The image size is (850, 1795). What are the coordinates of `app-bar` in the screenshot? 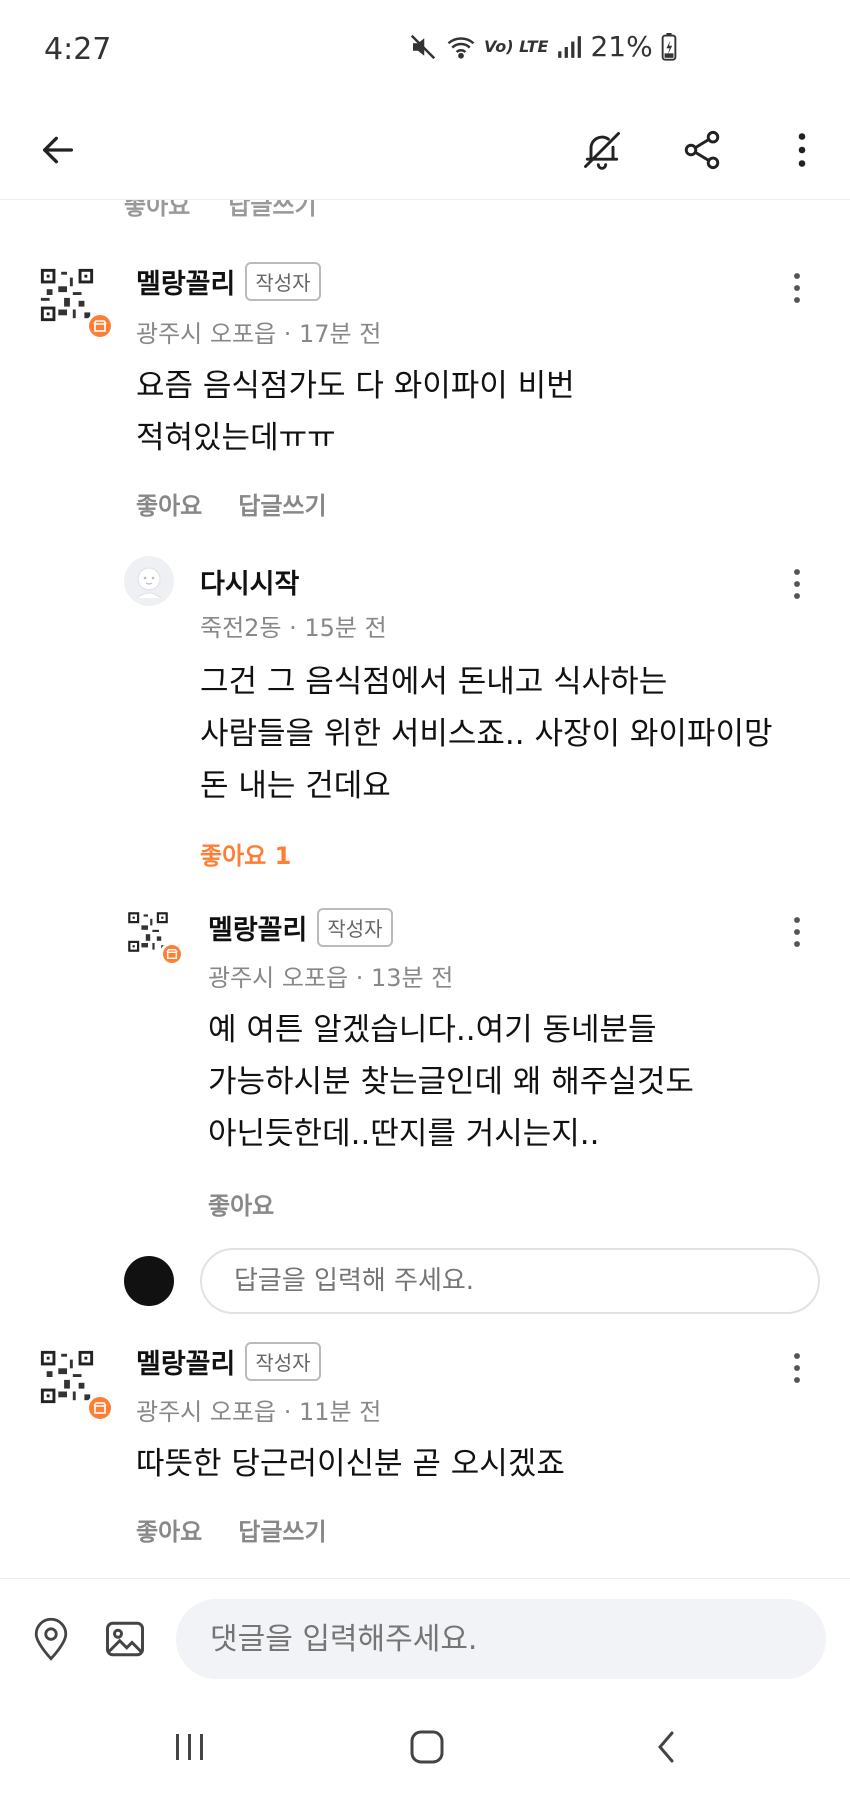 It's located at (425, 150).